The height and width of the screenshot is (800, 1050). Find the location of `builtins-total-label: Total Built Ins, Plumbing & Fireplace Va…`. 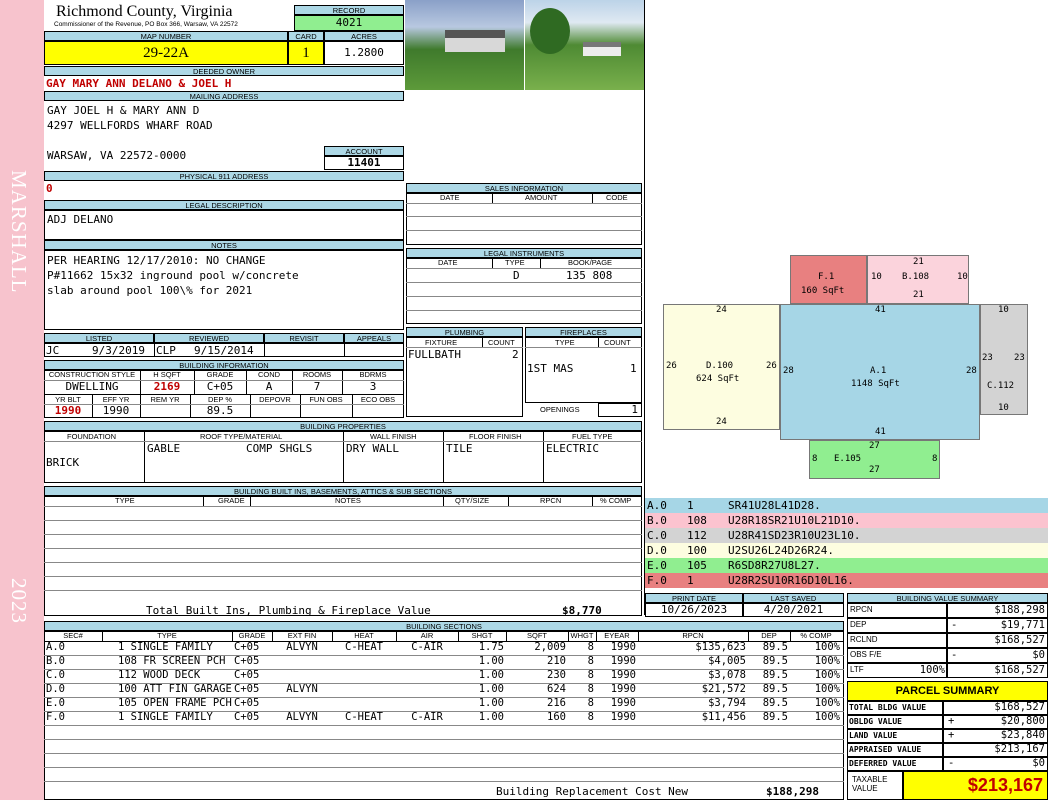

builtins-total-label: Total Built Ins, Plumbing & Fireplace Va… is located at coordinates (288, 610).